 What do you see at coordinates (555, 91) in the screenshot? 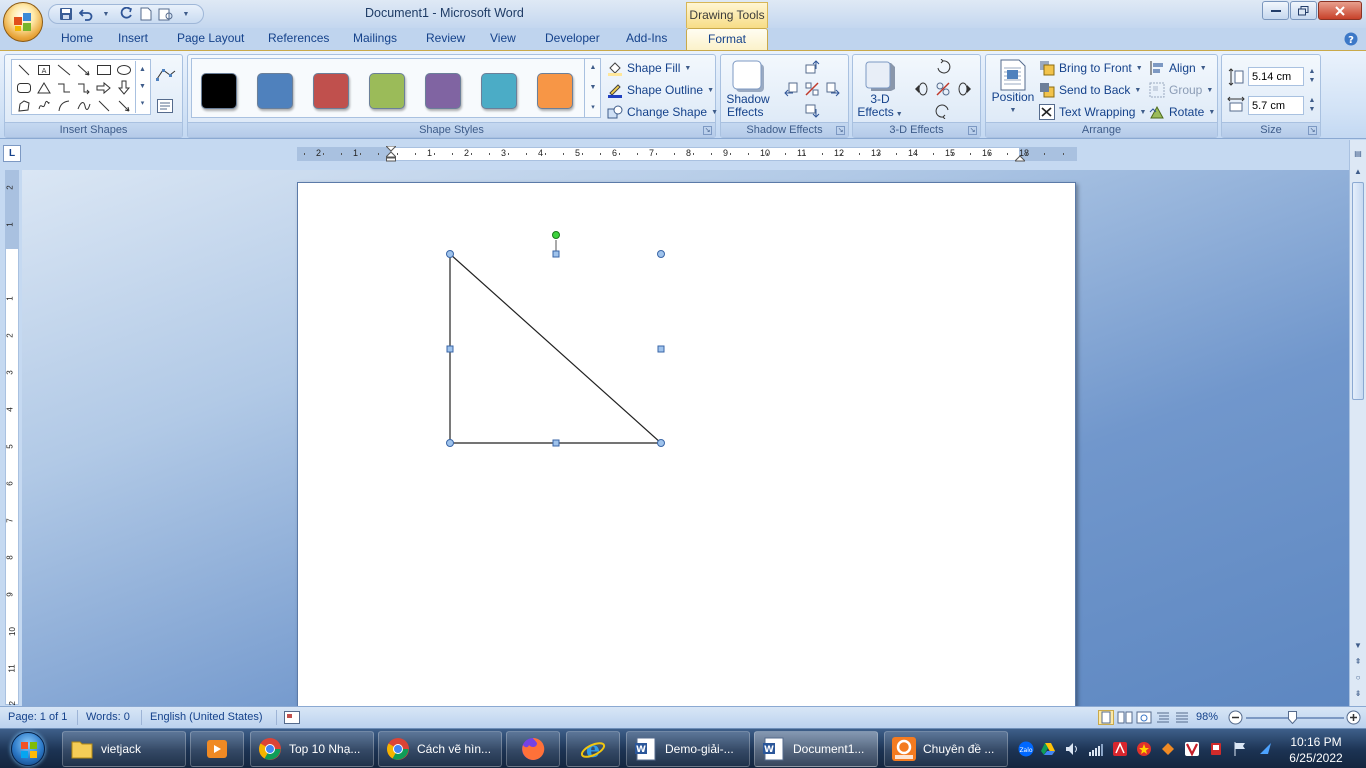
I see `shape-style-orange` at bounding box center [555, 91].